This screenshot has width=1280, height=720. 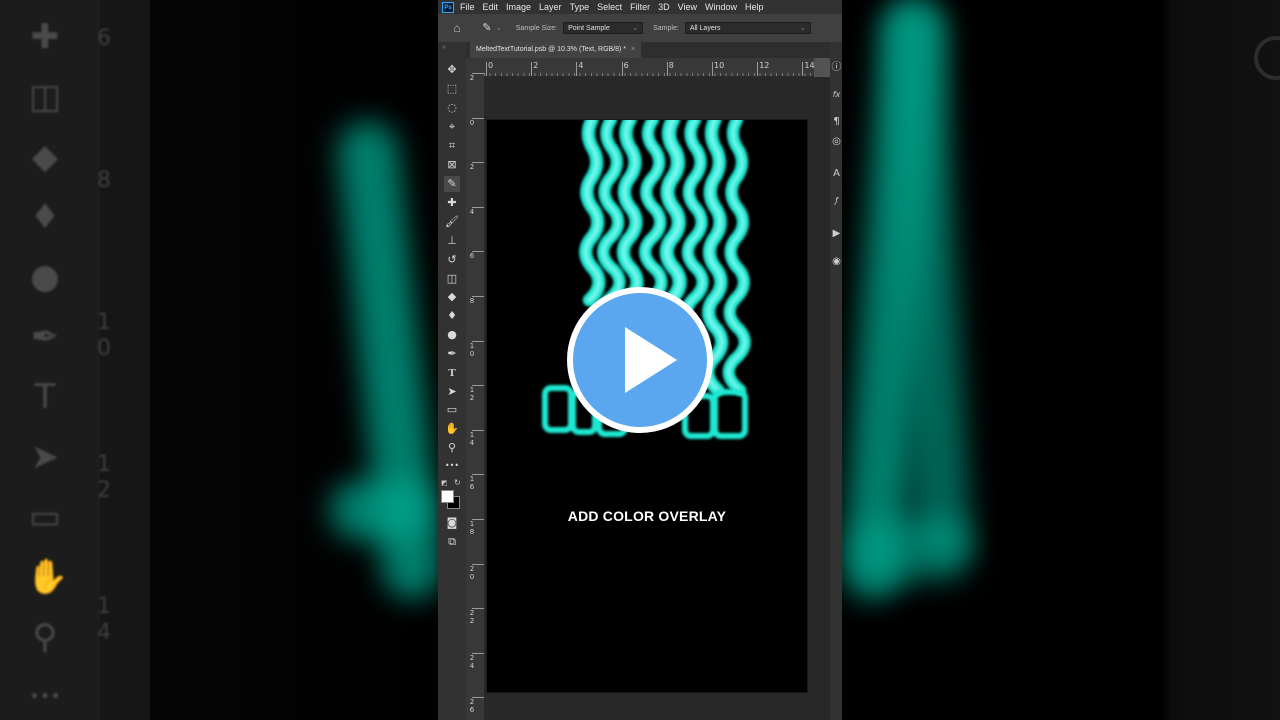 What do you see at coordinates (467, 7) in the screenshot?
I see `menu-file: File` at bounding box center [467, 7].